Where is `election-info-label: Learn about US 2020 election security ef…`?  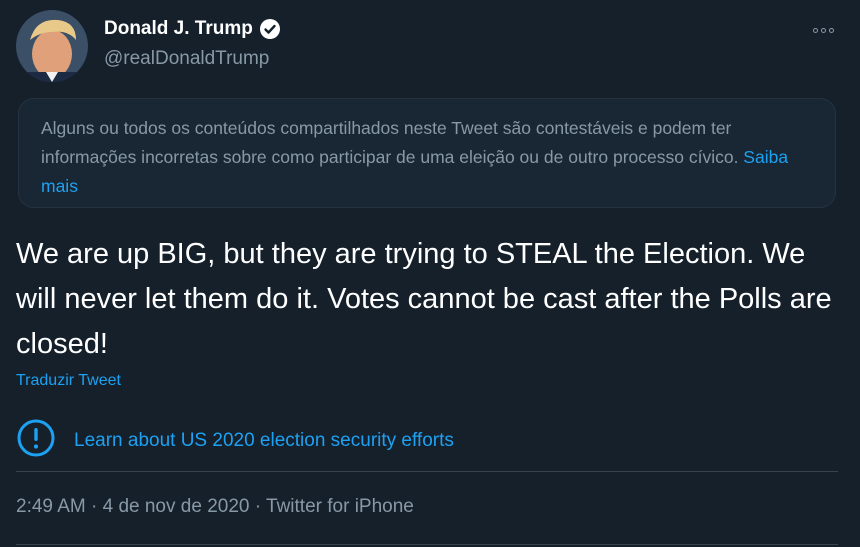 election-info-label: Learn about US 2020 election security ef… is located at coordinates (264, 440).